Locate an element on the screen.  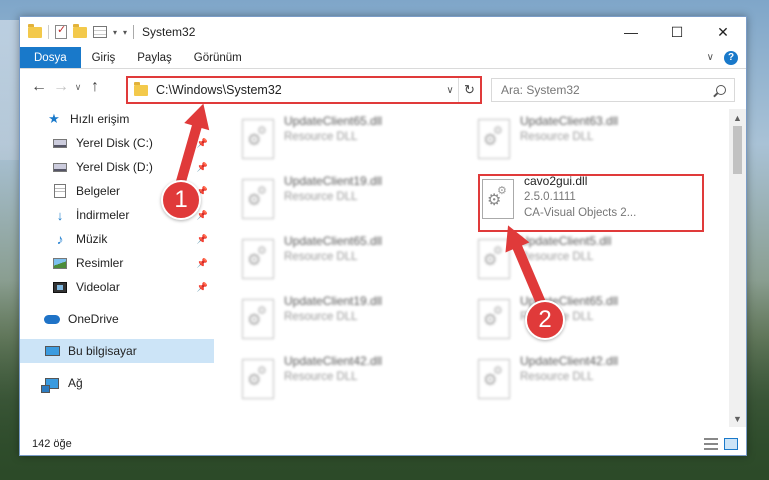
refresh-icon: ↻ is located at coordinates (469, 90).